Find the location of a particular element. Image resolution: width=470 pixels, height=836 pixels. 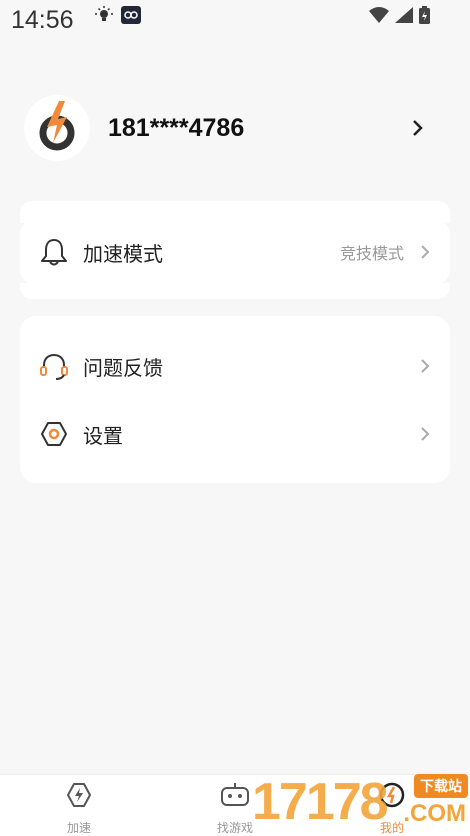

avatar is located at coordinates (57, 128).